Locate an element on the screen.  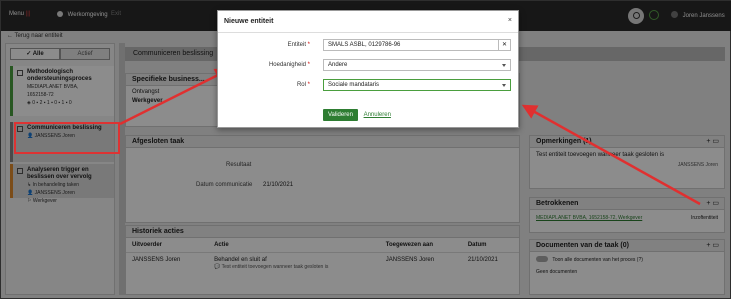
clear-icon: ✕ is located at coordinates (504, 45).